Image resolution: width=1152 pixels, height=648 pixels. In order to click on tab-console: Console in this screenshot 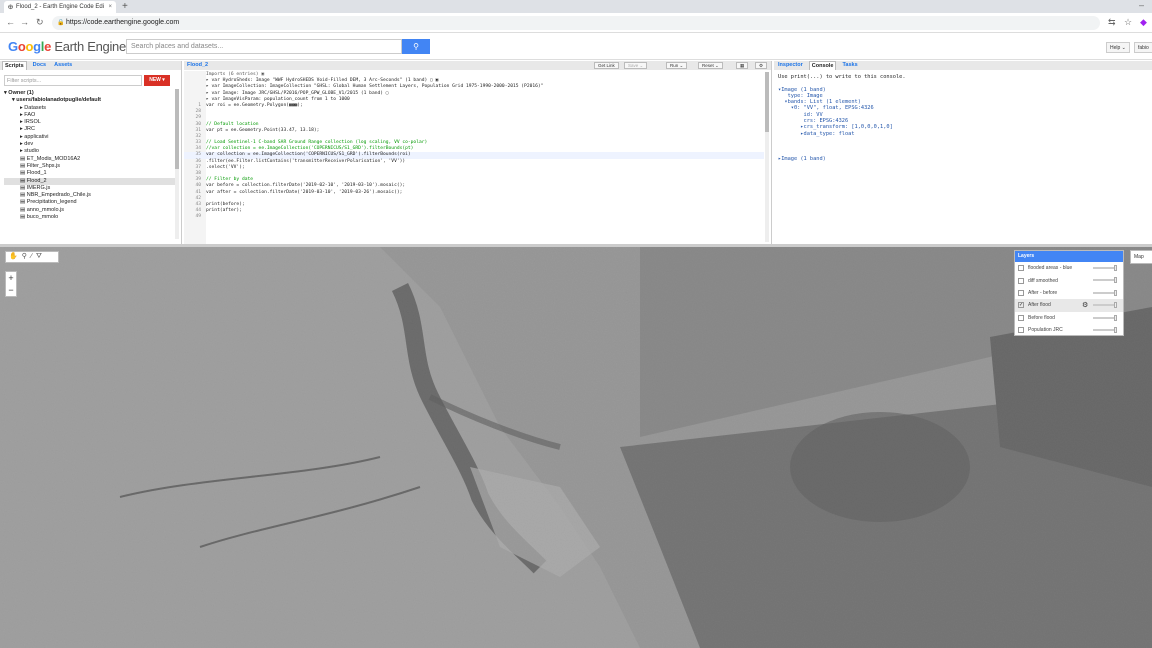, I will do `click(822, 65)`.